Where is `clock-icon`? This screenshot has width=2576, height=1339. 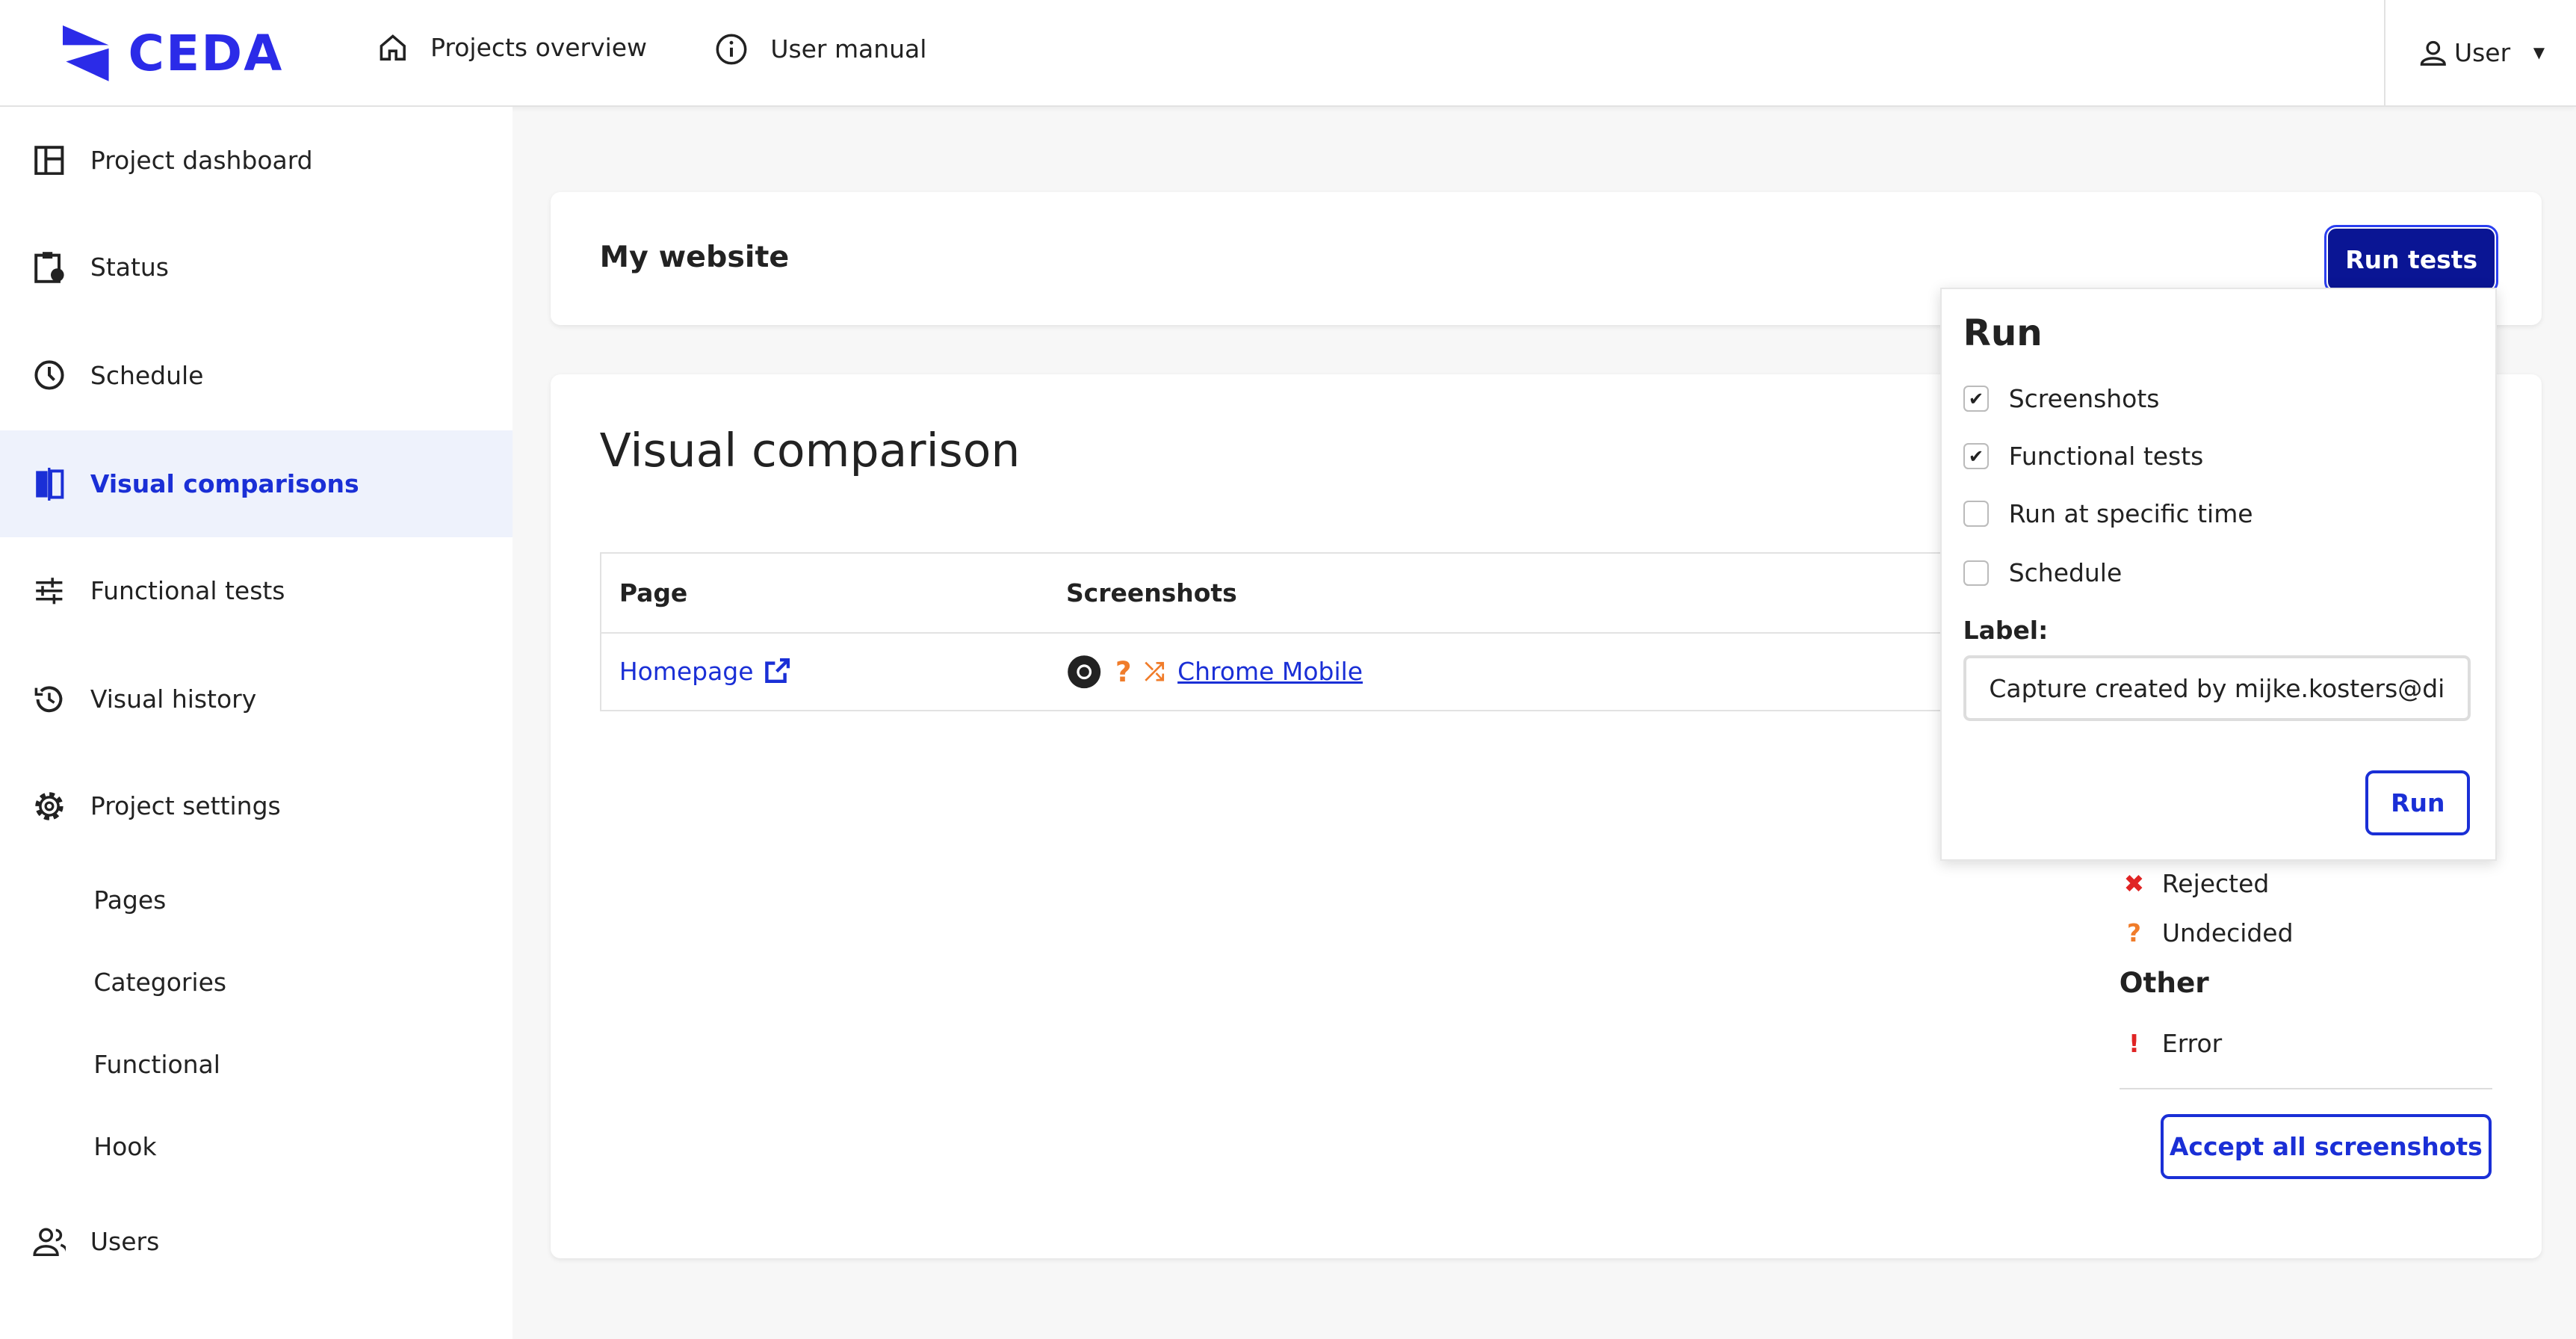
clock-icon is located at coordinates (49, 375).